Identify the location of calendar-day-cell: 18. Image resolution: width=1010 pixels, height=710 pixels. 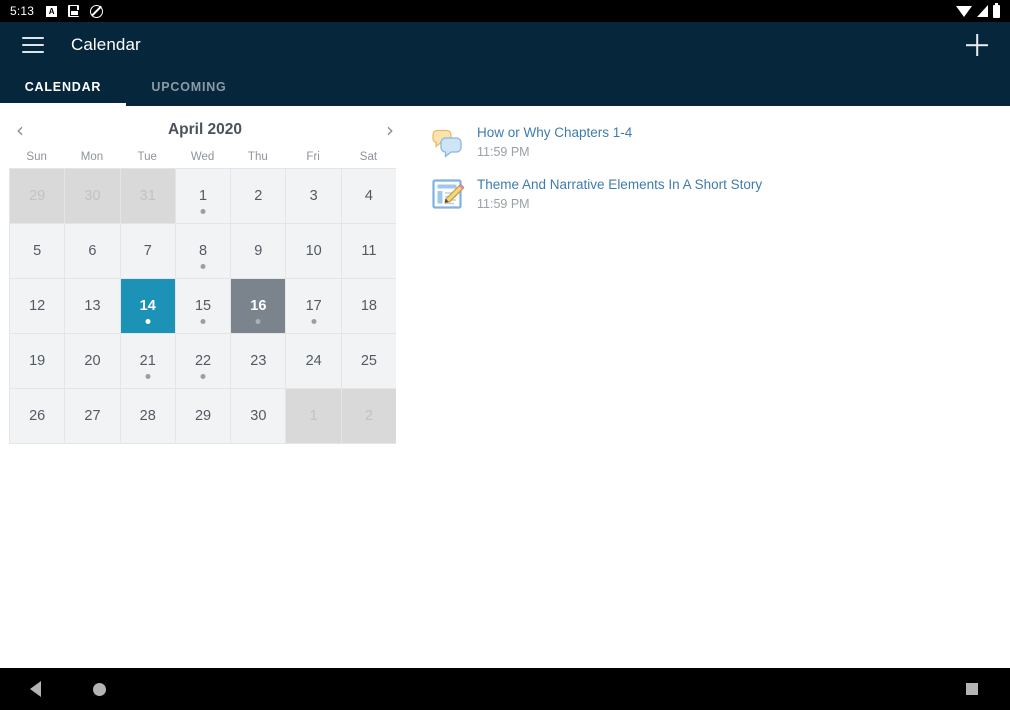
(368, 305).